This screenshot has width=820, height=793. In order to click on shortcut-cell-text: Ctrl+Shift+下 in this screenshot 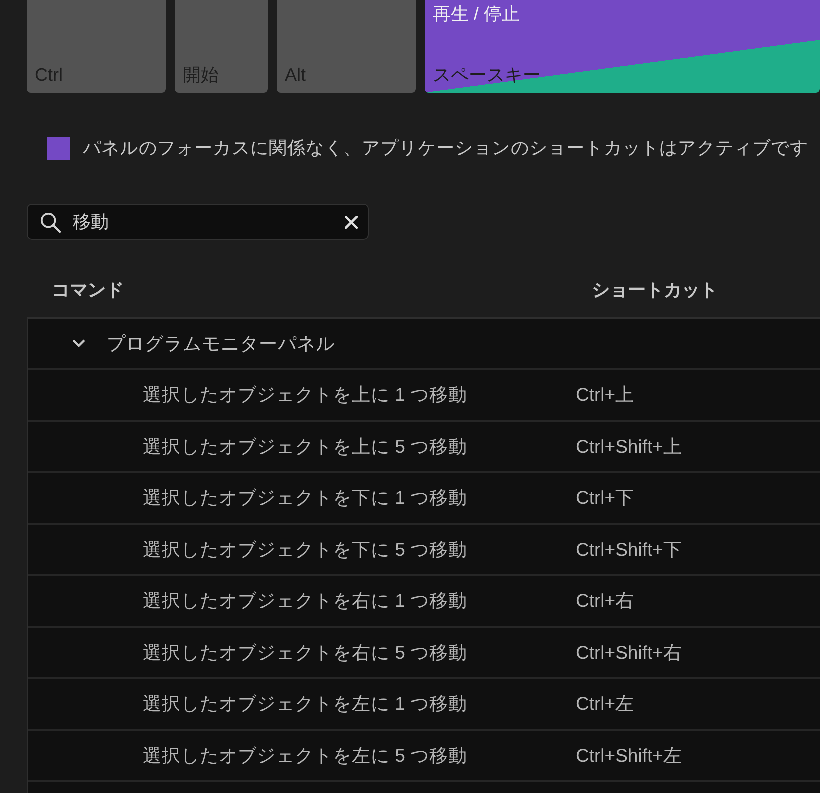, I will do `click(629, 550)`.